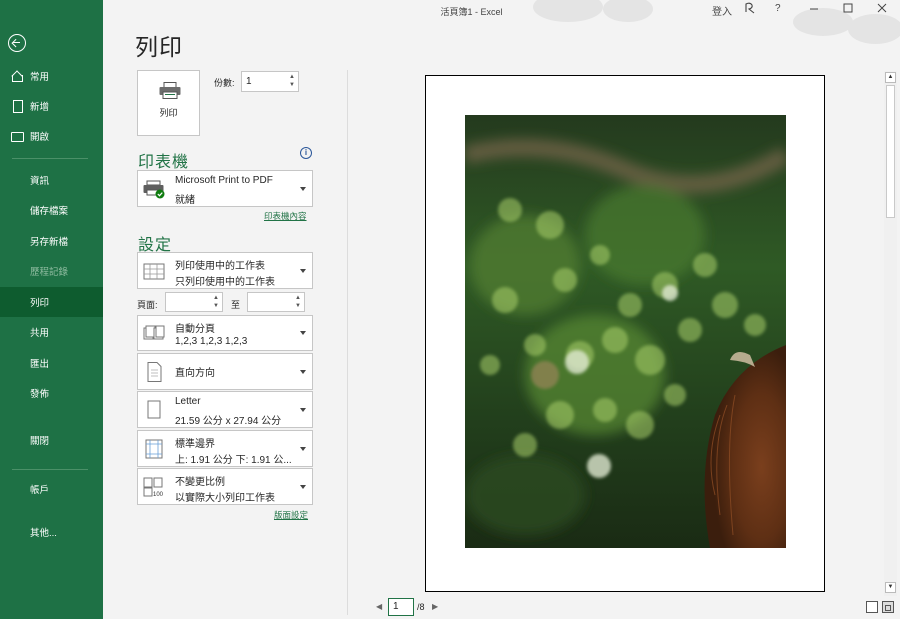 Image resolution: width=900 pixels, height=619 pixels. I want to click on svg-text: 100, so click(158, 494).